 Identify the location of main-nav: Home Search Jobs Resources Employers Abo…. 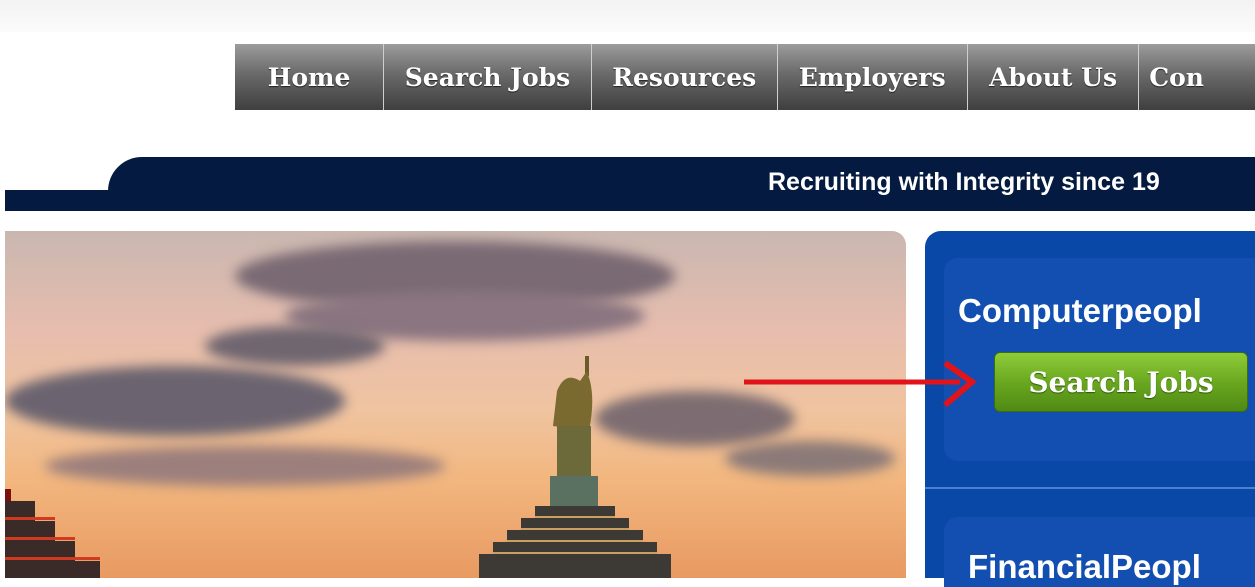
(745, 77).